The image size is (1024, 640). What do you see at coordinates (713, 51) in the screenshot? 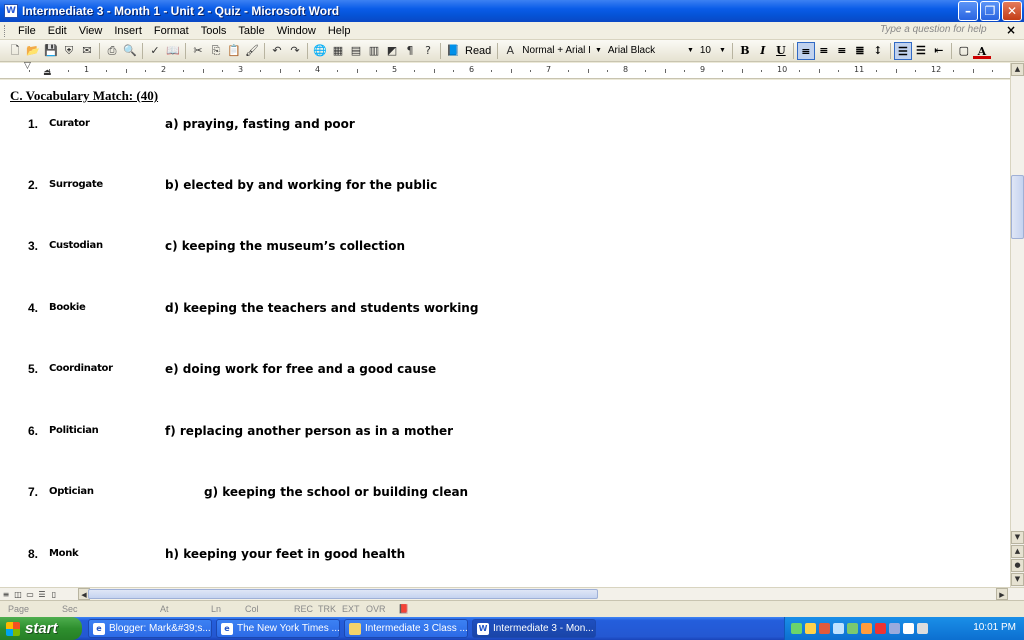
I see `font-size-dropdown: 10 ▼` at bounding box center [713, 51].